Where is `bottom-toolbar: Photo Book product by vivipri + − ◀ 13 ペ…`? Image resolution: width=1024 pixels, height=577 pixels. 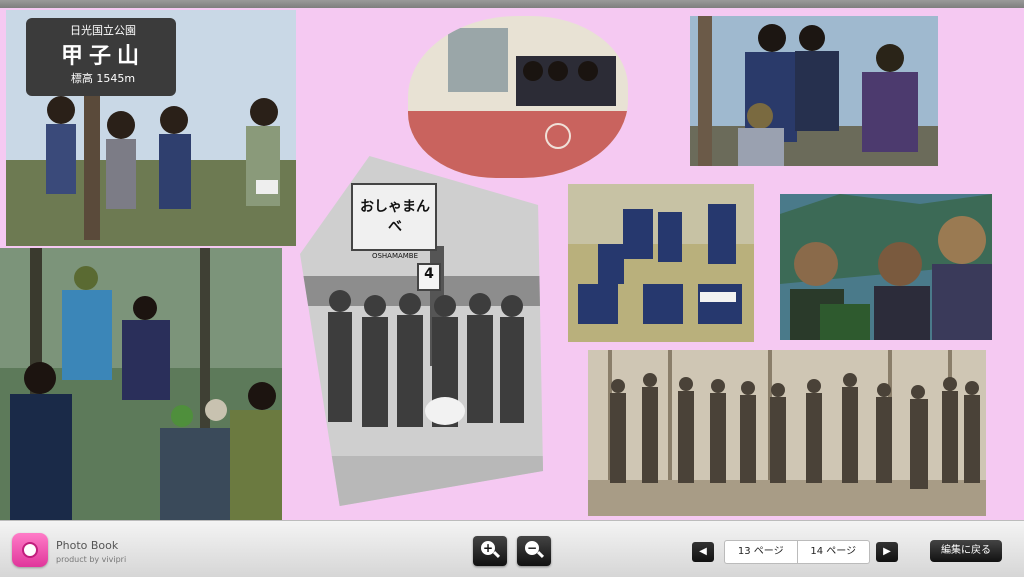
bottom-toolbar: Photo Book product by vivipri + − ◀ 13 ペ… is located at coordinates (512, 548).